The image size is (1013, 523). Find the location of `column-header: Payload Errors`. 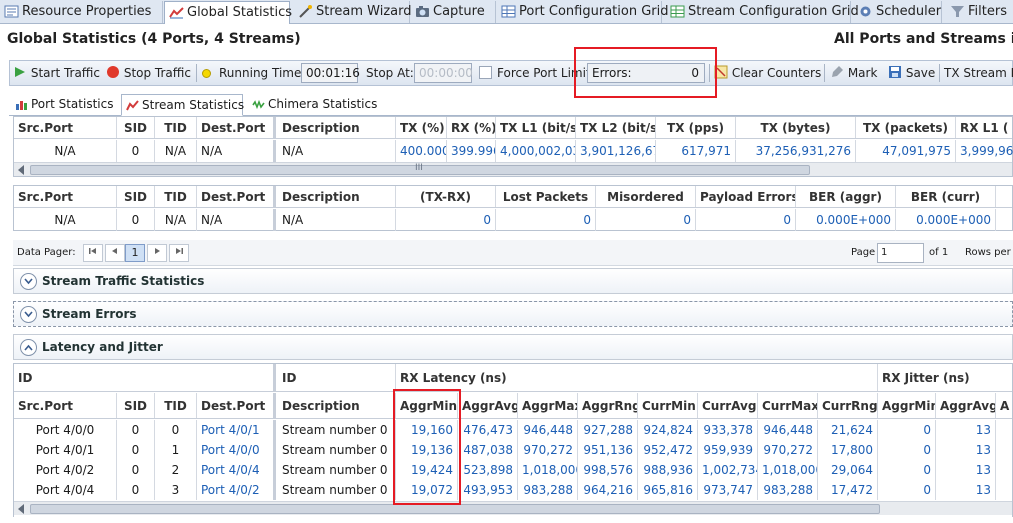

column-header: Payload Errors is located at coordinates (746, 196).